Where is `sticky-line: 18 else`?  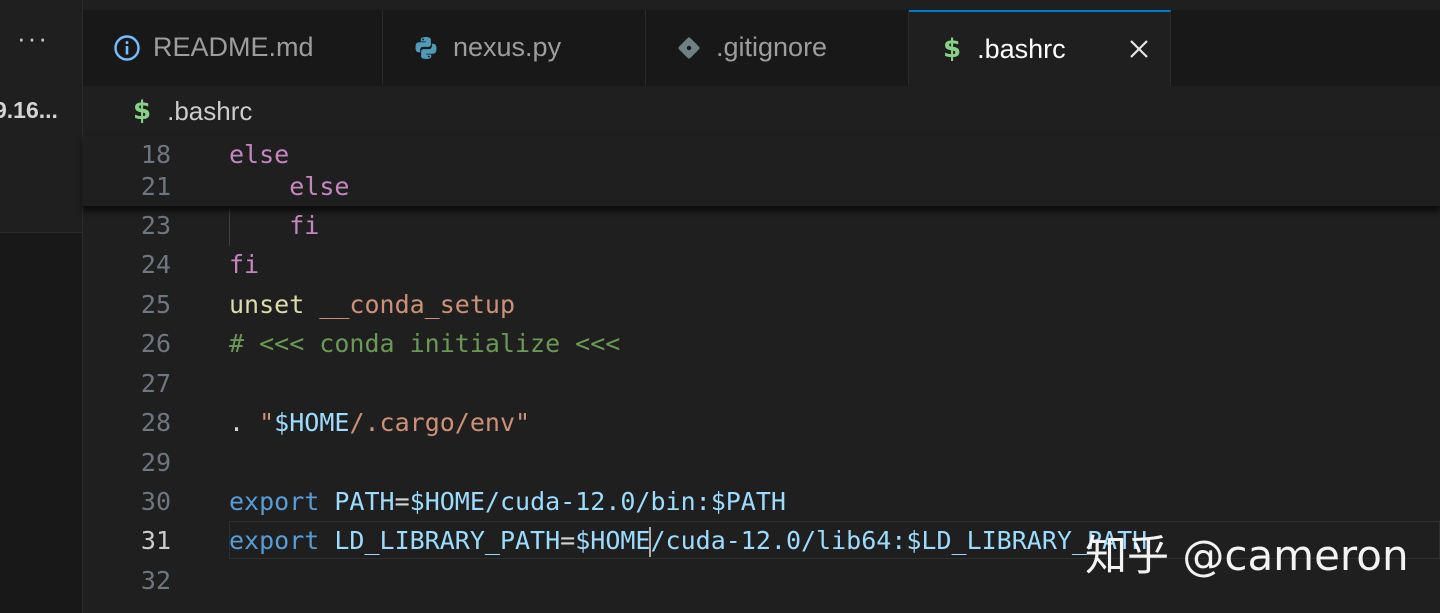
sticky-line: 18 else is located at coordinates (761, 154).